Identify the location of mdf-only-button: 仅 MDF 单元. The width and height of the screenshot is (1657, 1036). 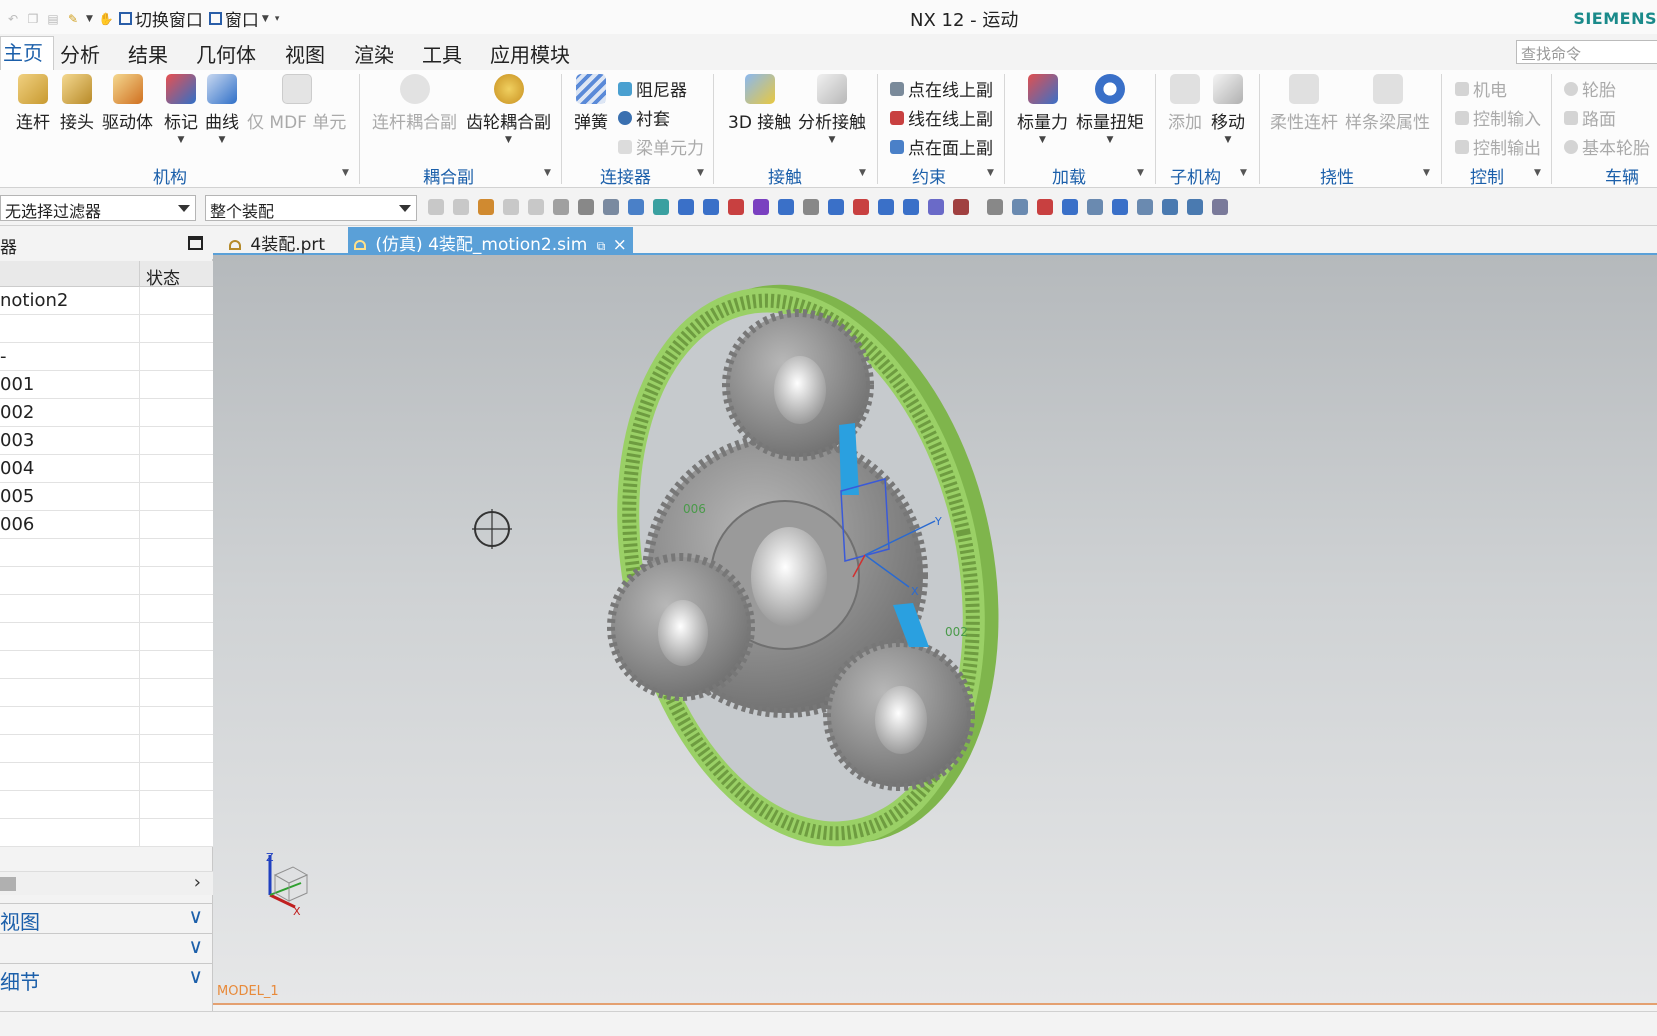
(296, 103).